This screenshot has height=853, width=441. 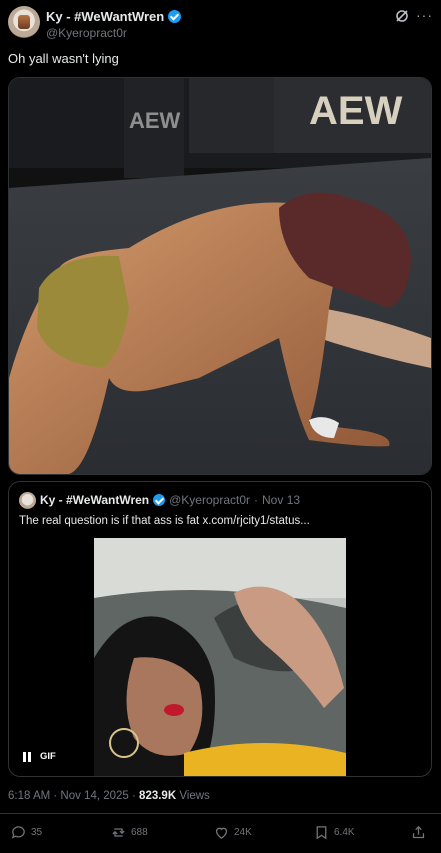 What do you see at coordinates (139, 832) in the screenshot?
I see `repost-count: 688` at bounding box center [139, 832].